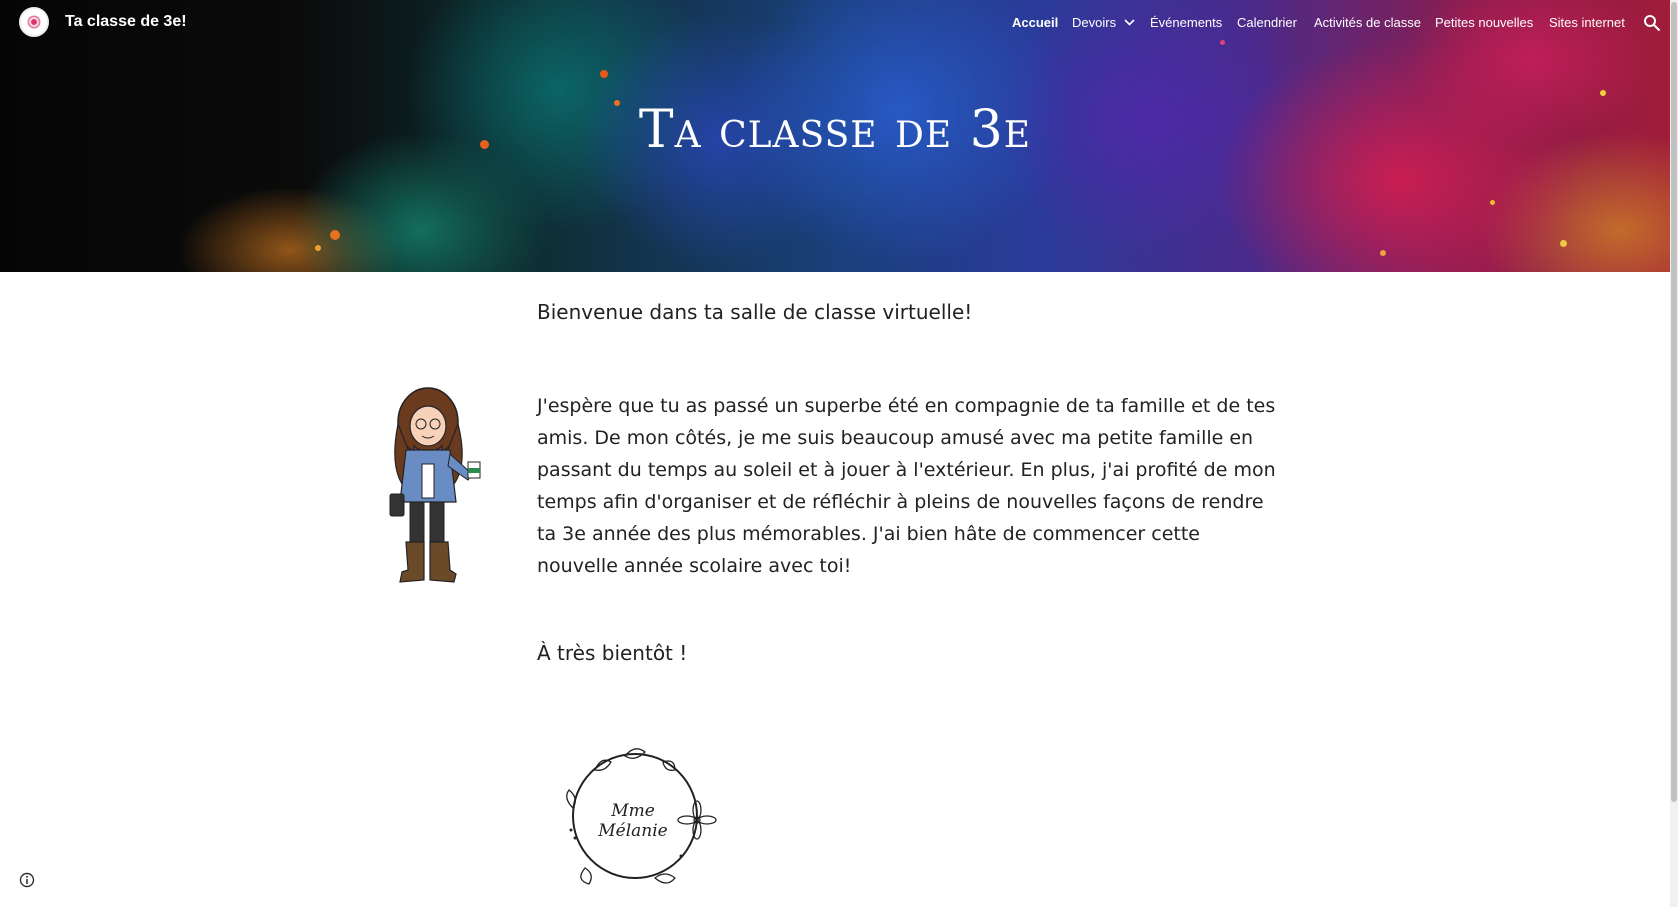 The image size is (1678, 907). I want to click on nav-devoirs: Devoirs, so click(1103, 22).